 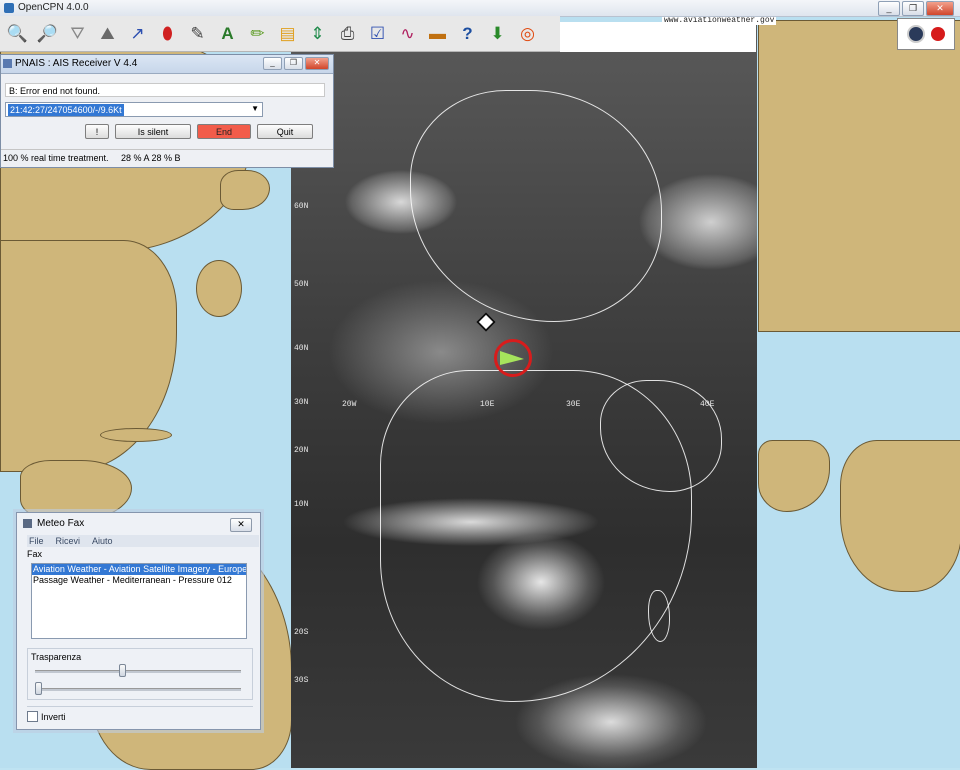 I want to click on pnais-titlebar: PNAIS : AIS Receiver V 4.4 _ ❐ ✕, so click(x=167, y=64).